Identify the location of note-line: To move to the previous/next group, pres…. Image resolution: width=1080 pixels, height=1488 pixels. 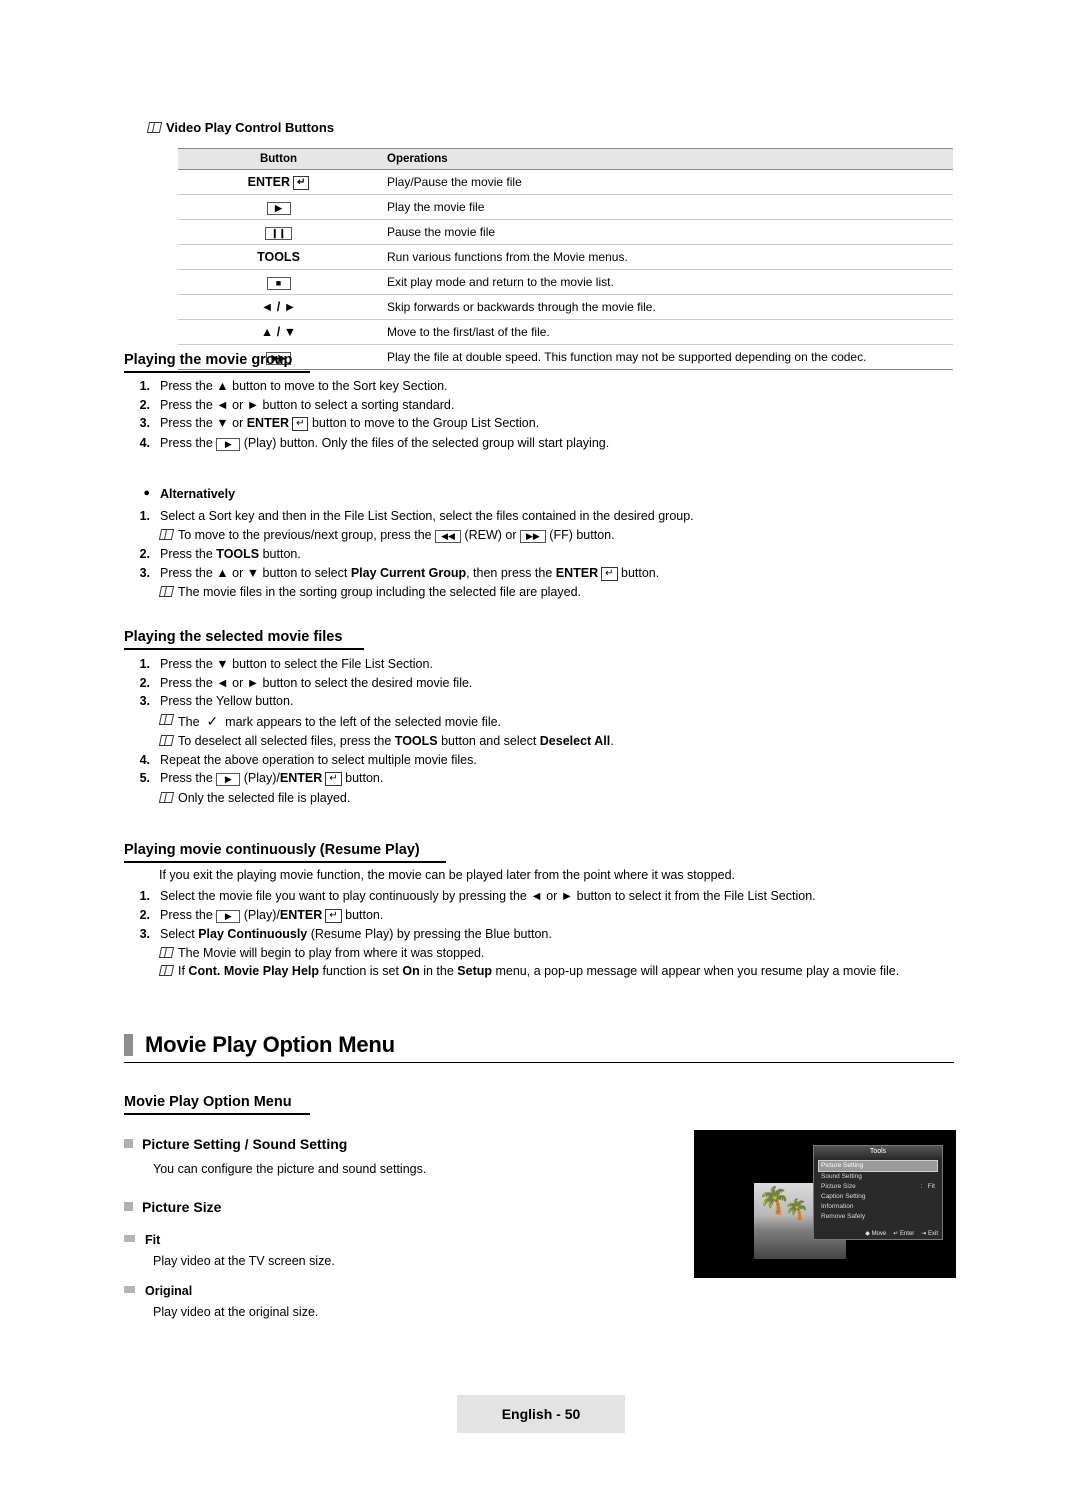
(539, 535).